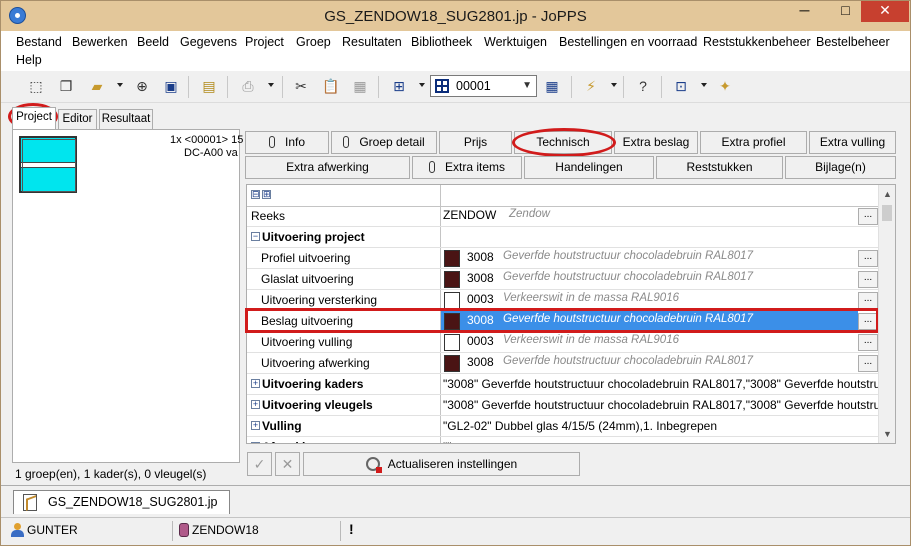  I want to click on joinery-icon: ⊡, so click(681, 86).